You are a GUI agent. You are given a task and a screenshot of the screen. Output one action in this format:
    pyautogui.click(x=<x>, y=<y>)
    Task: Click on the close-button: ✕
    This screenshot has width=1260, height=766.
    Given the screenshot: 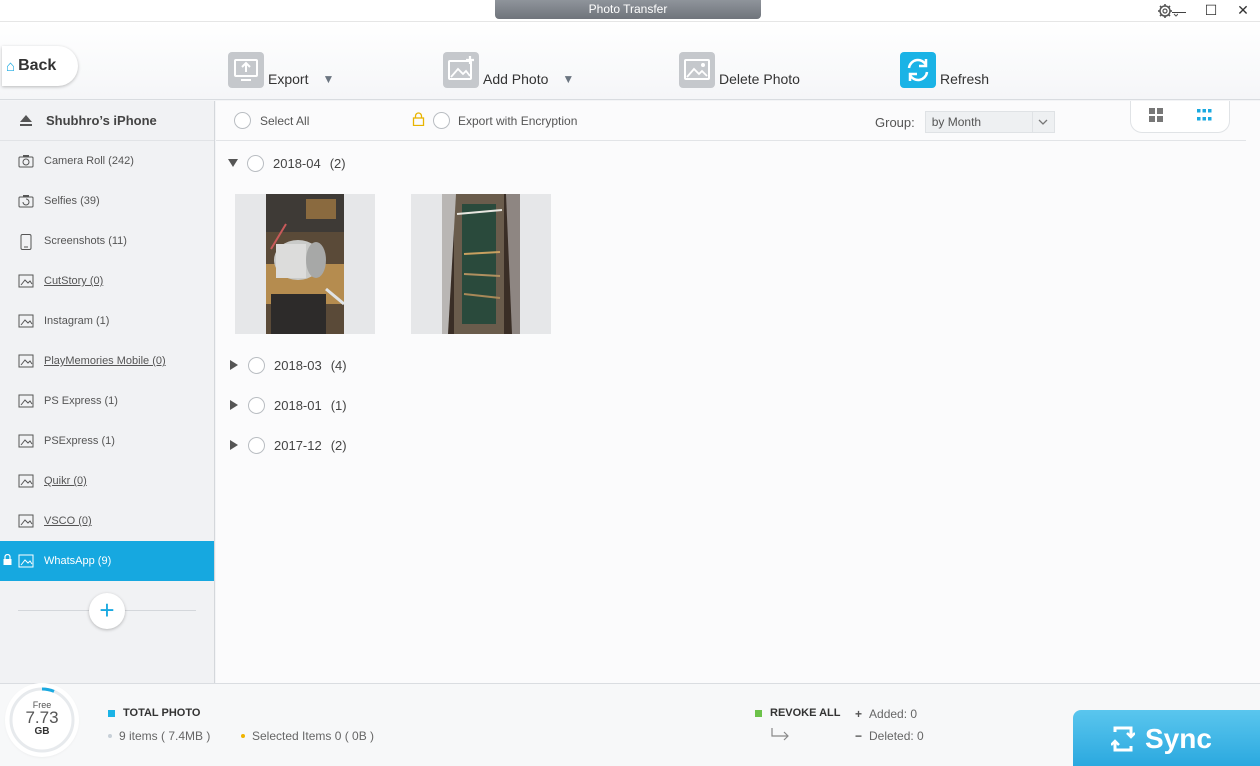 What is the action you would take?
    pyautogui.click(x=1243, y=10)
    